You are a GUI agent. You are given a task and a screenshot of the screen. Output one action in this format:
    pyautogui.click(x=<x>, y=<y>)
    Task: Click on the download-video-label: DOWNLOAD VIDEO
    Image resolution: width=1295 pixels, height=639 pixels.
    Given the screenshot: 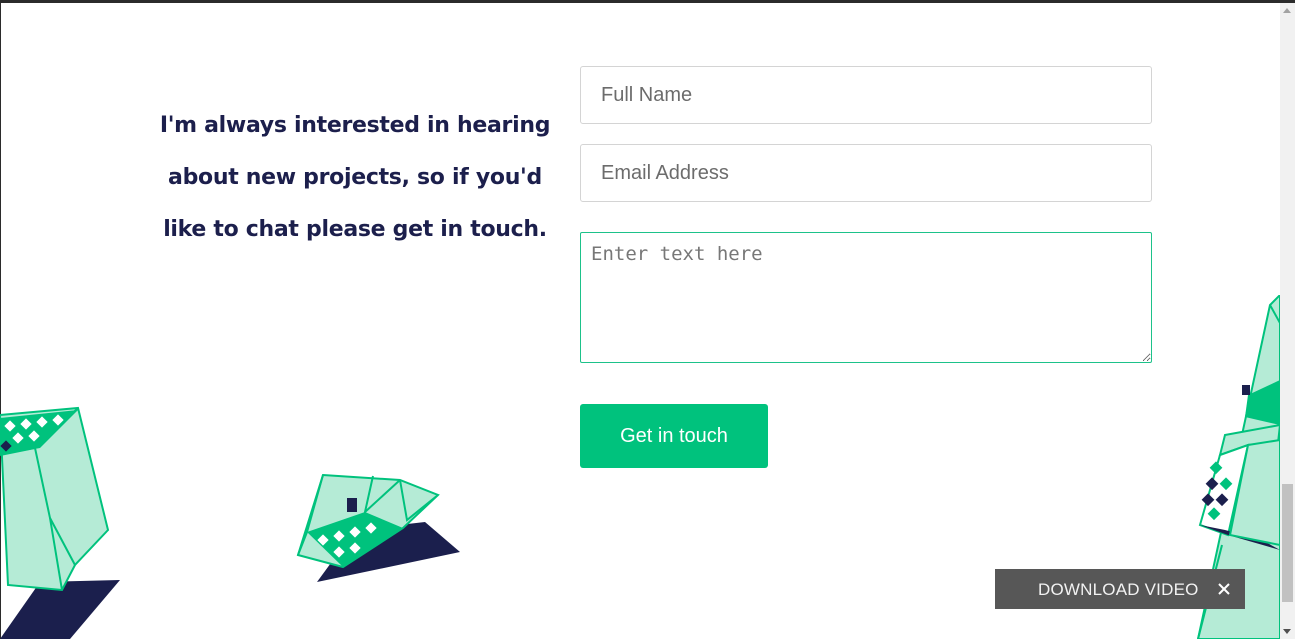 What is the action you would take?
    pyautogui.click(x=1118, y=590)
    